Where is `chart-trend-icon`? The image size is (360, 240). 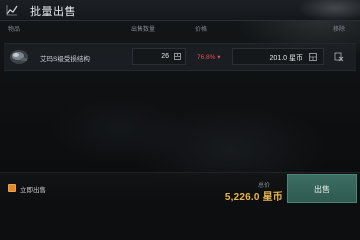 chart-trend-icon is located at coordinates (12, 10).